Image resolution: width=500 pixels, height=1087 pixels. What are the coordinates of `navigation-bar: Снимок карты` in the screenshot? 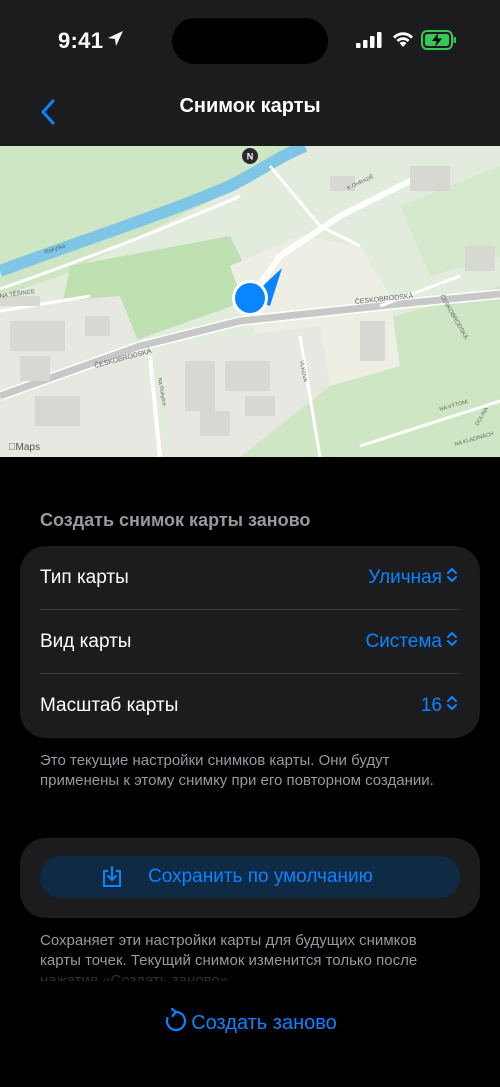 It's located at (250, 115).